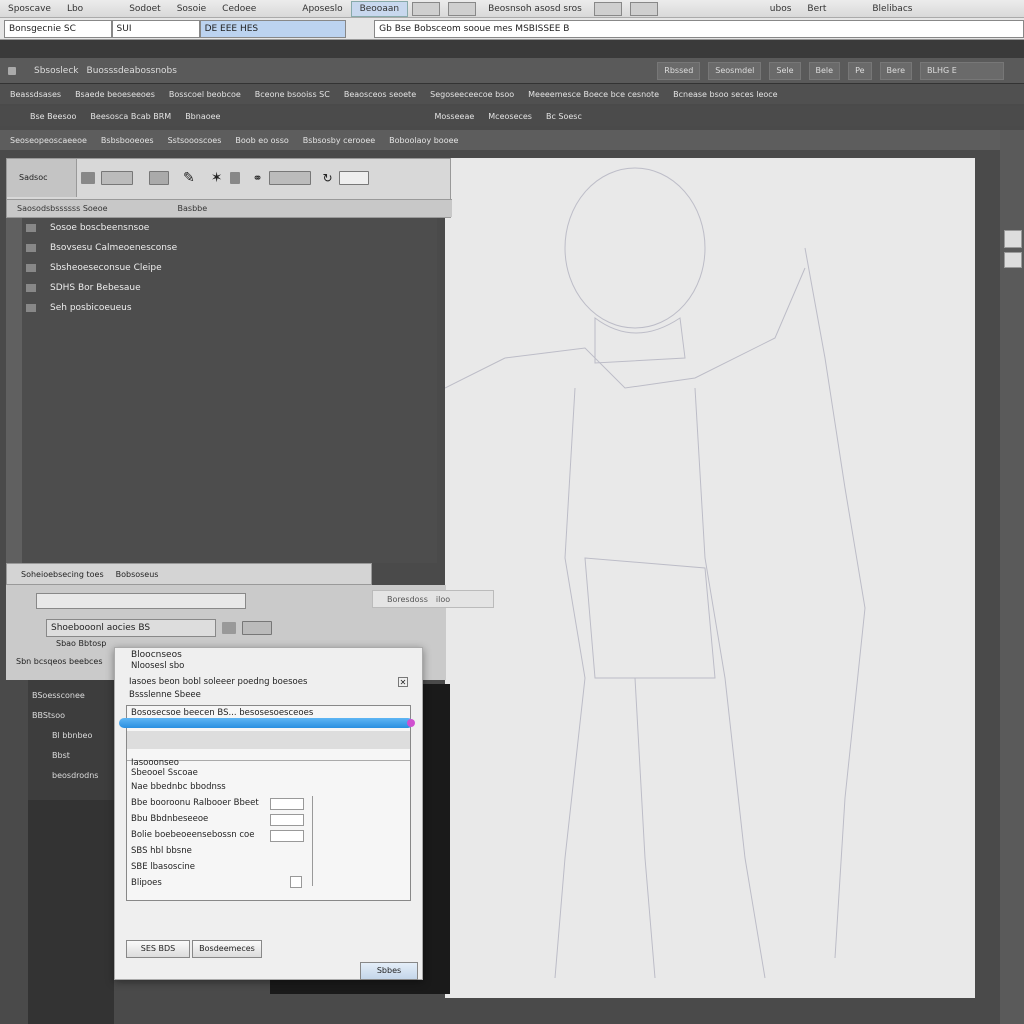  I want to click on menu-item-3: Sodoet, so click(145, 9).